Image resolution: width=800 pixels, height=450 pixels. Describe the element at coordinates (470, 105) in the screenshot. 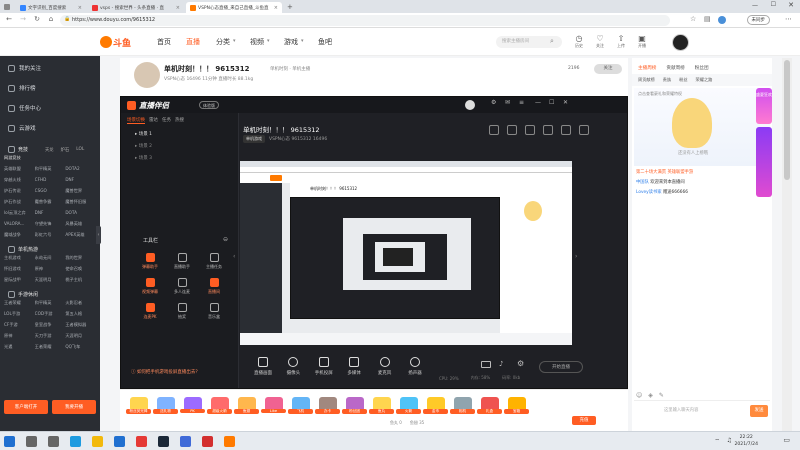

I see `avatar` at that location.